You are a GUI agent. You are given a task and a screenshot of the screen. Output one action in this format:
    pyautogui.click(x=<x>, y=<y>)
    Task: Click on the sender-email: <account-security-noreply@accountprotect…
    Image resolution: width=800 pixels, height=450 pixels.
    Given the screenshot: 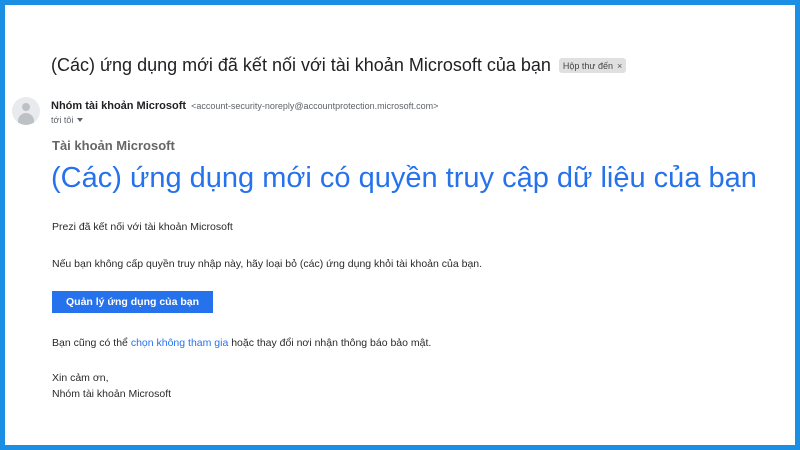 What is the action you would take?
    pyautogui.click(x=315, y=106)
    